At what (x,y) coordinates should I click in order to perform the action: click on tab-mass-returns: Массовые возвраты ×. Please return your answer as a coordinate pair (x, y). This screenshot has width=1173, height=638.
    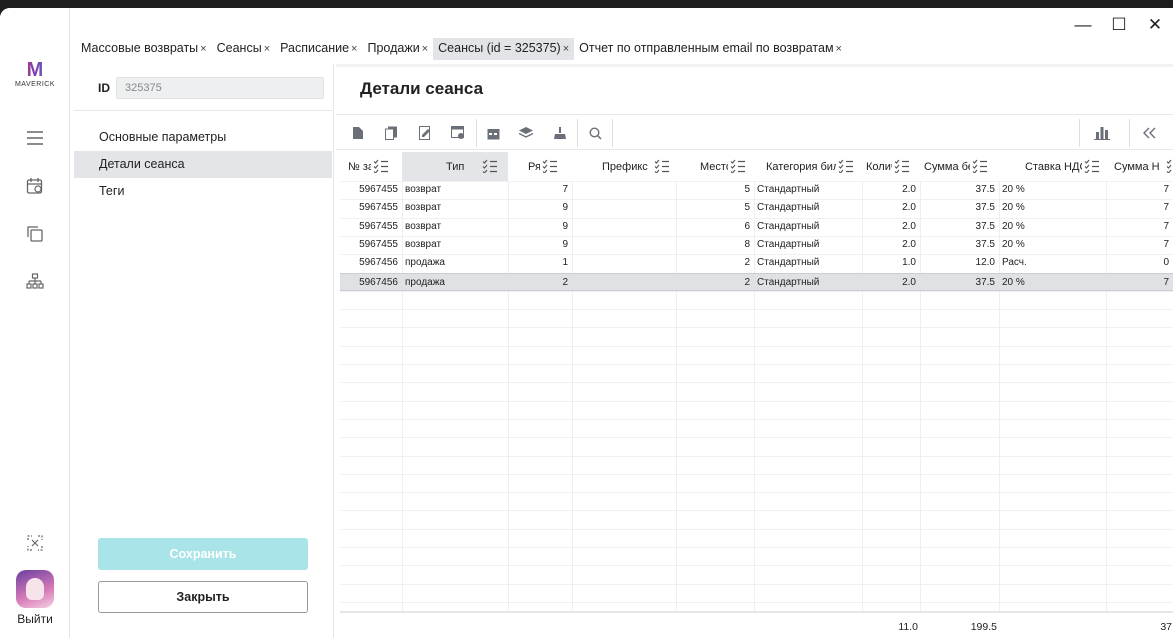
    Looking at the image, I should click on (144, 49).